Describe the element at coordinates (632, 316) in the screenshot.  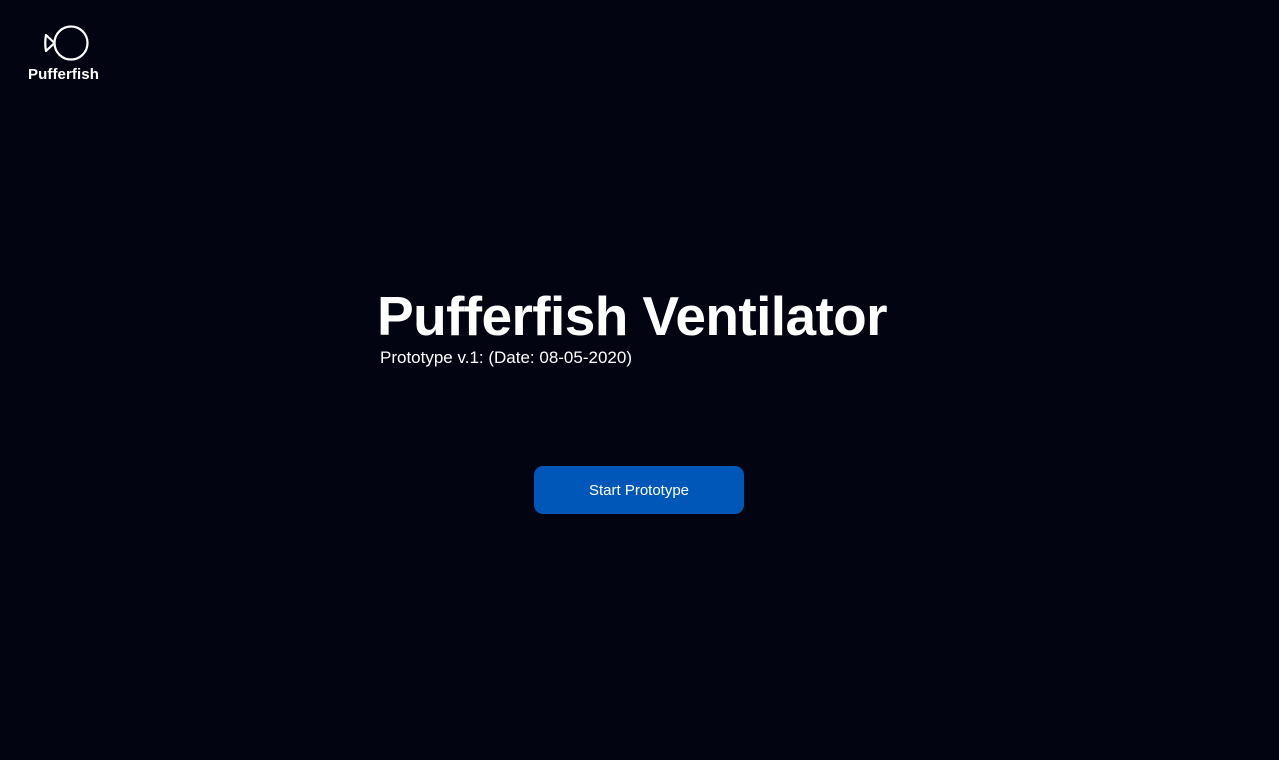
I see `page-title: Pufferfish Ventilator` at that location.